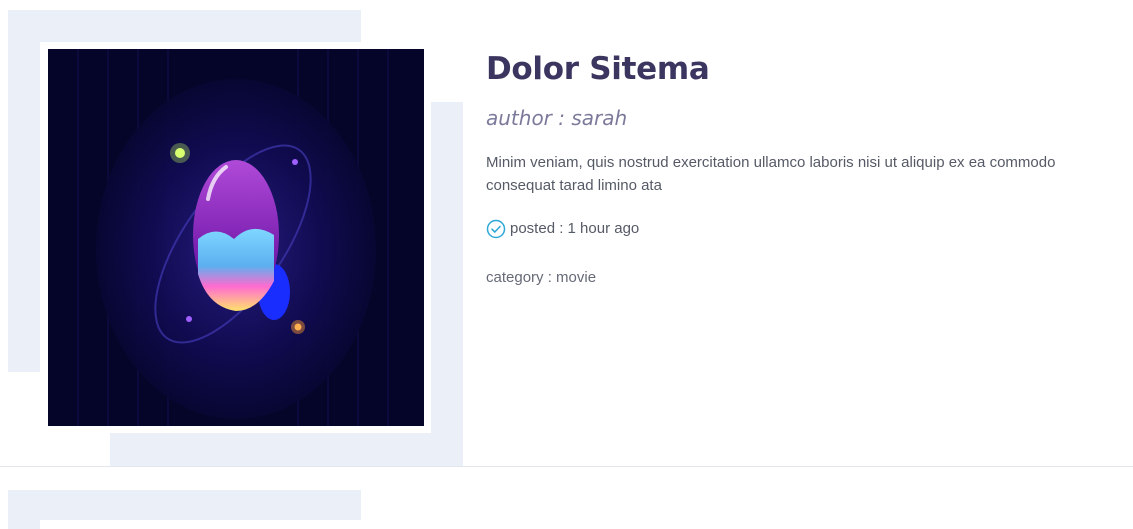 This screenshot has width=1133, height=529. Describe the element at coordinates (496, 229) in the screenshot. I see `check-circle-icon` at that location.